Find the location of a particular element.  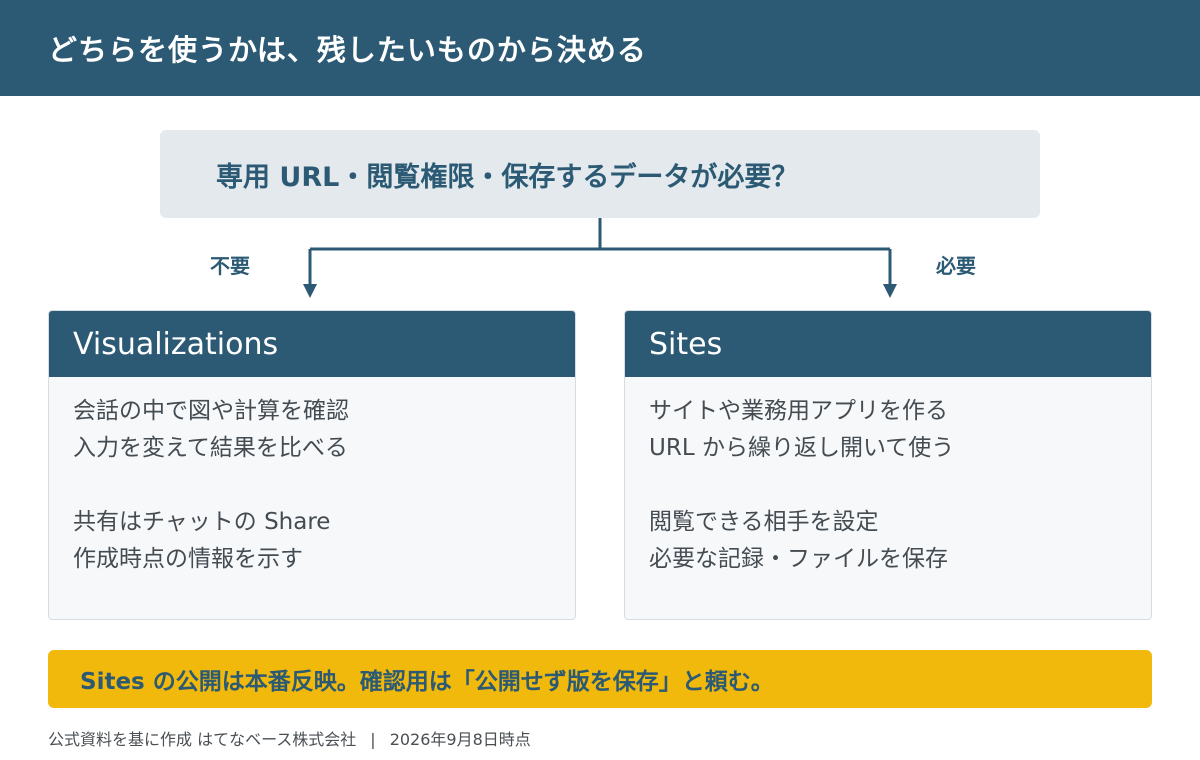

footer-credit: 公式資料を基に作成 はてなベース株式会社 | 2026年9月8日時点 is located at coordinates (289, 738).